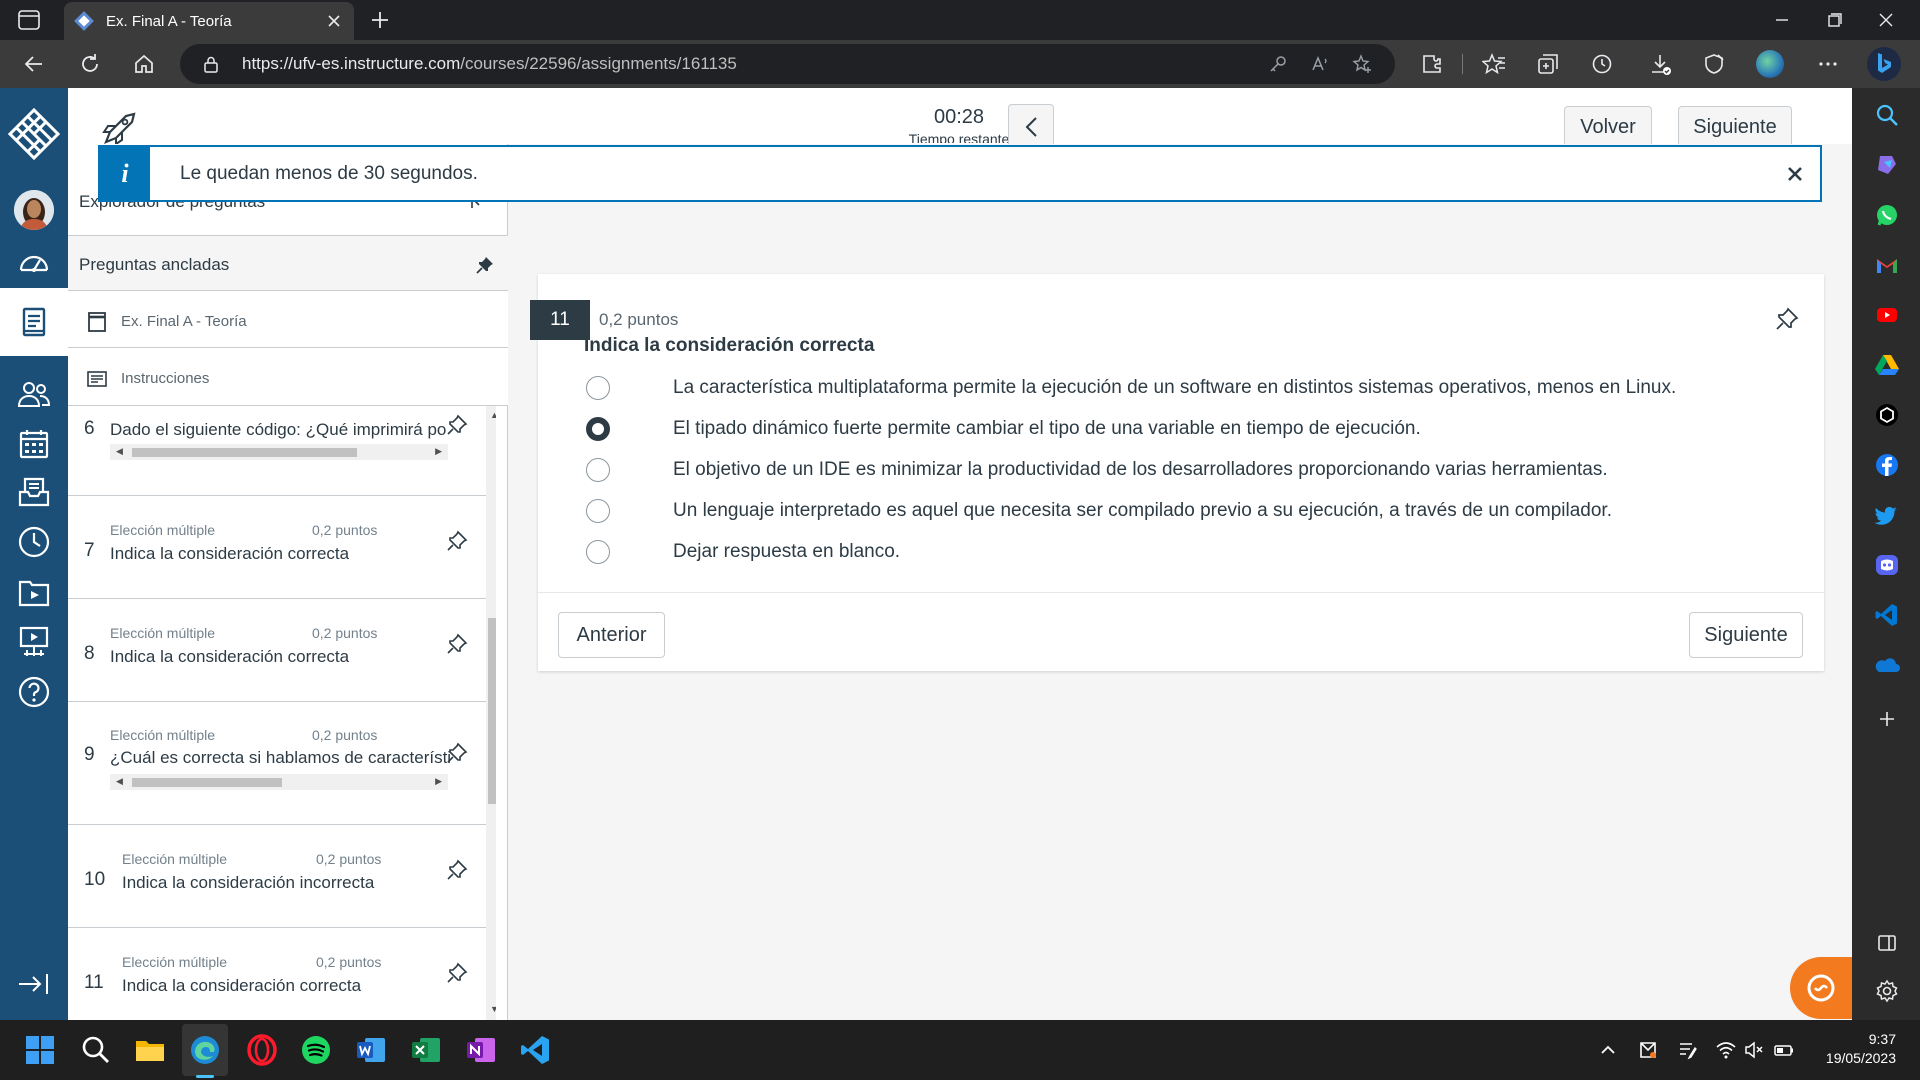 This screenshot has width=1920, height=1080. What do you see at coordinates (481, 1050) in the screenshot?
I see `onenote-icon` at bounding box center [481, 1050].